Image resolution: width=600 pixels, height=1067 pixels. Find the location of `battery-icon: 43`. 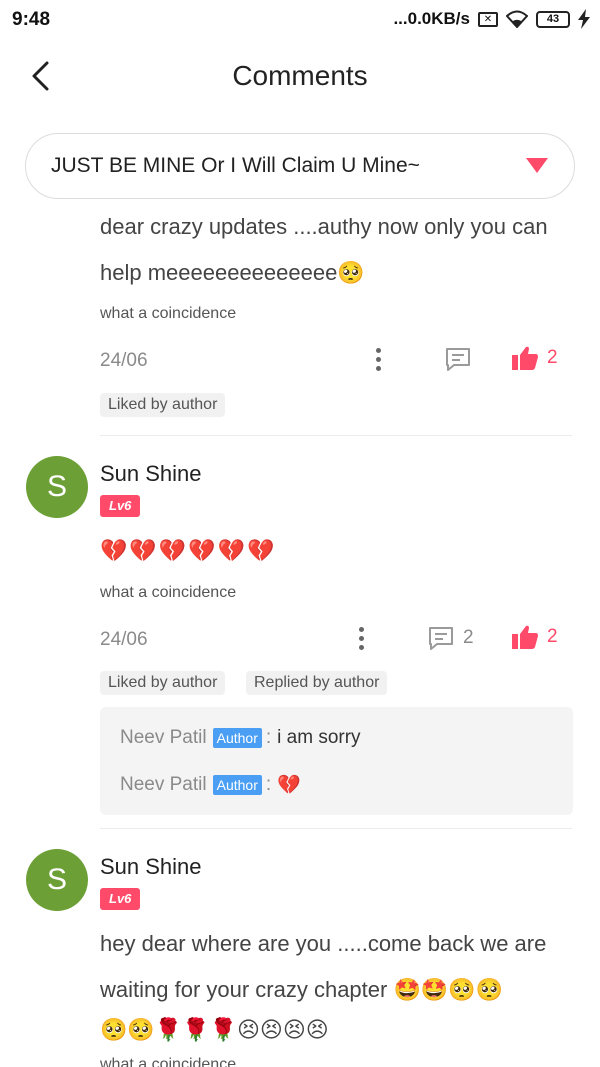

battery-icon: 43 is located at coordinates (553, 19).